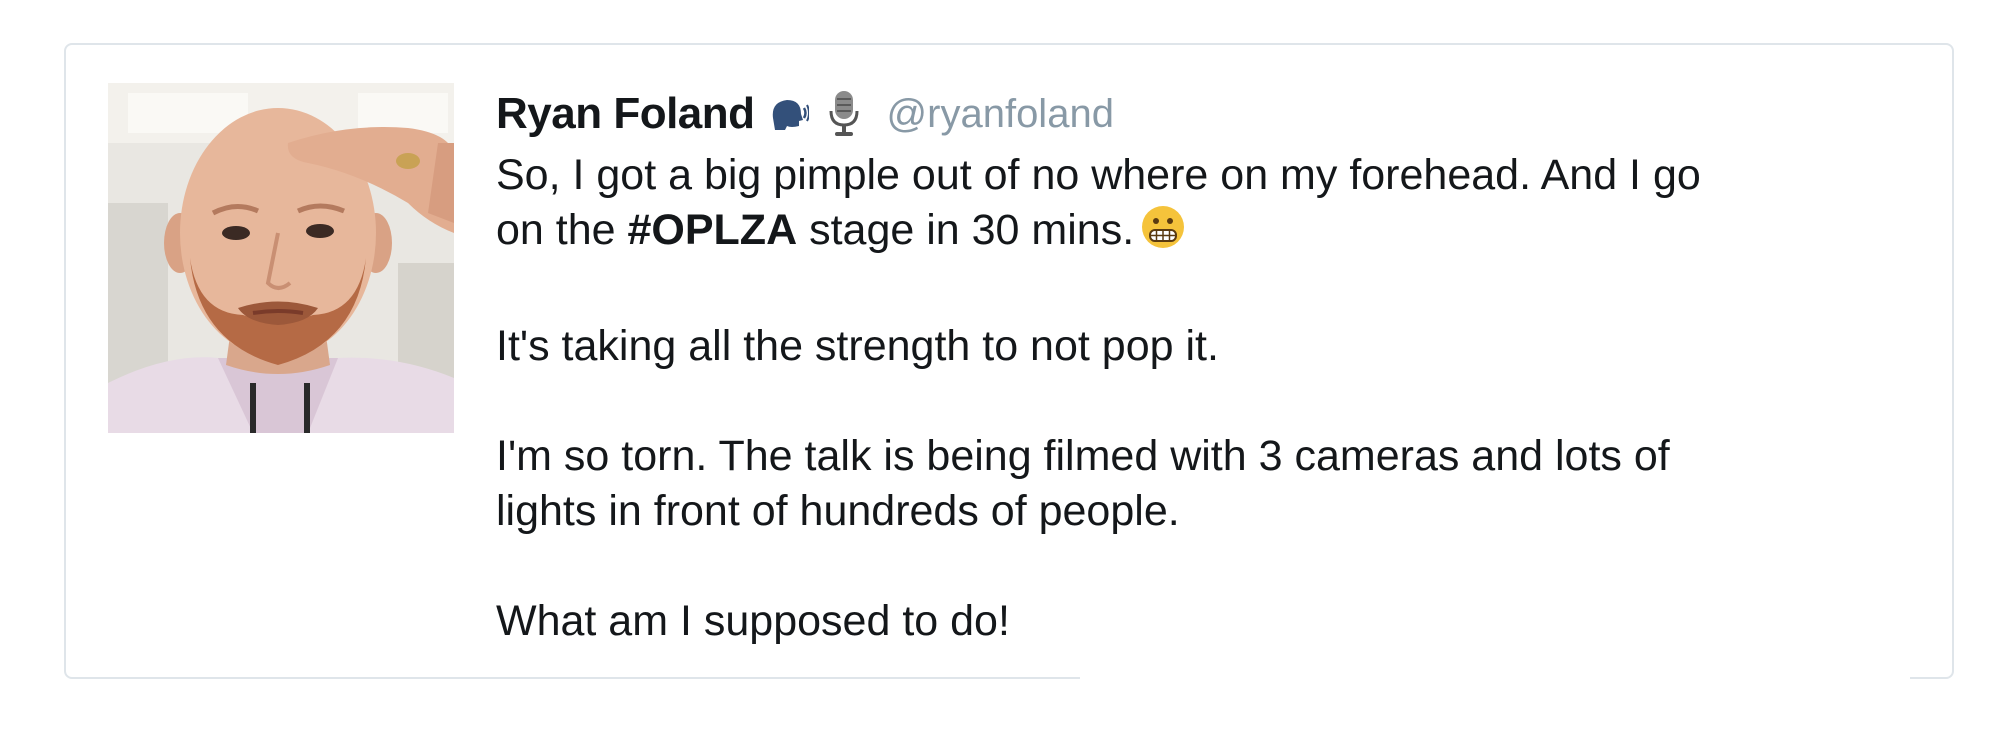  Describe the element at coordinates (562, 230) in the screenshot. I see `tweet-text-segment: on the` at that location.